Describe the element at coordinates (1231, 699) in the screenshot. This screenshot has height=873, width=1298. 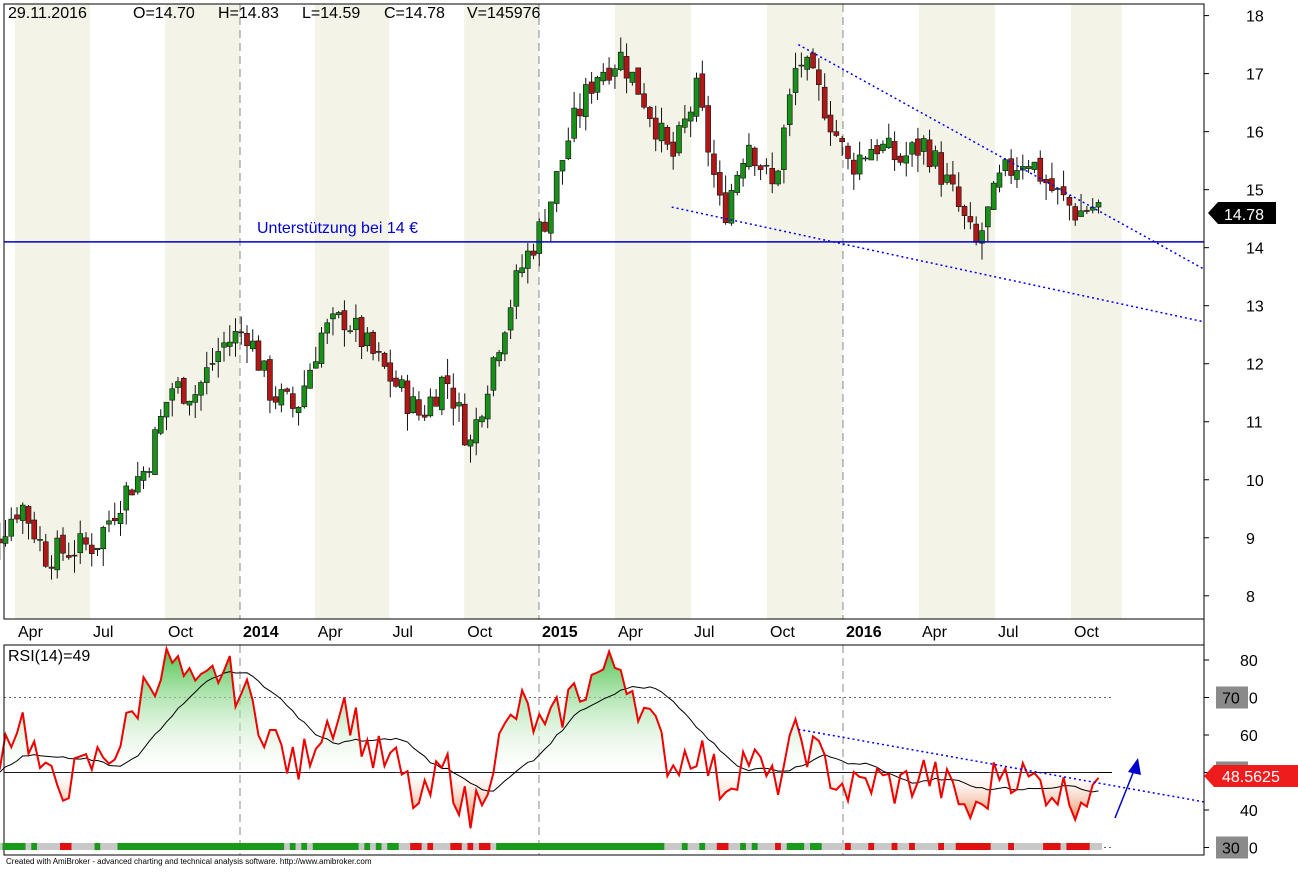
I see `rsi-level-box-label: 70` at that location.